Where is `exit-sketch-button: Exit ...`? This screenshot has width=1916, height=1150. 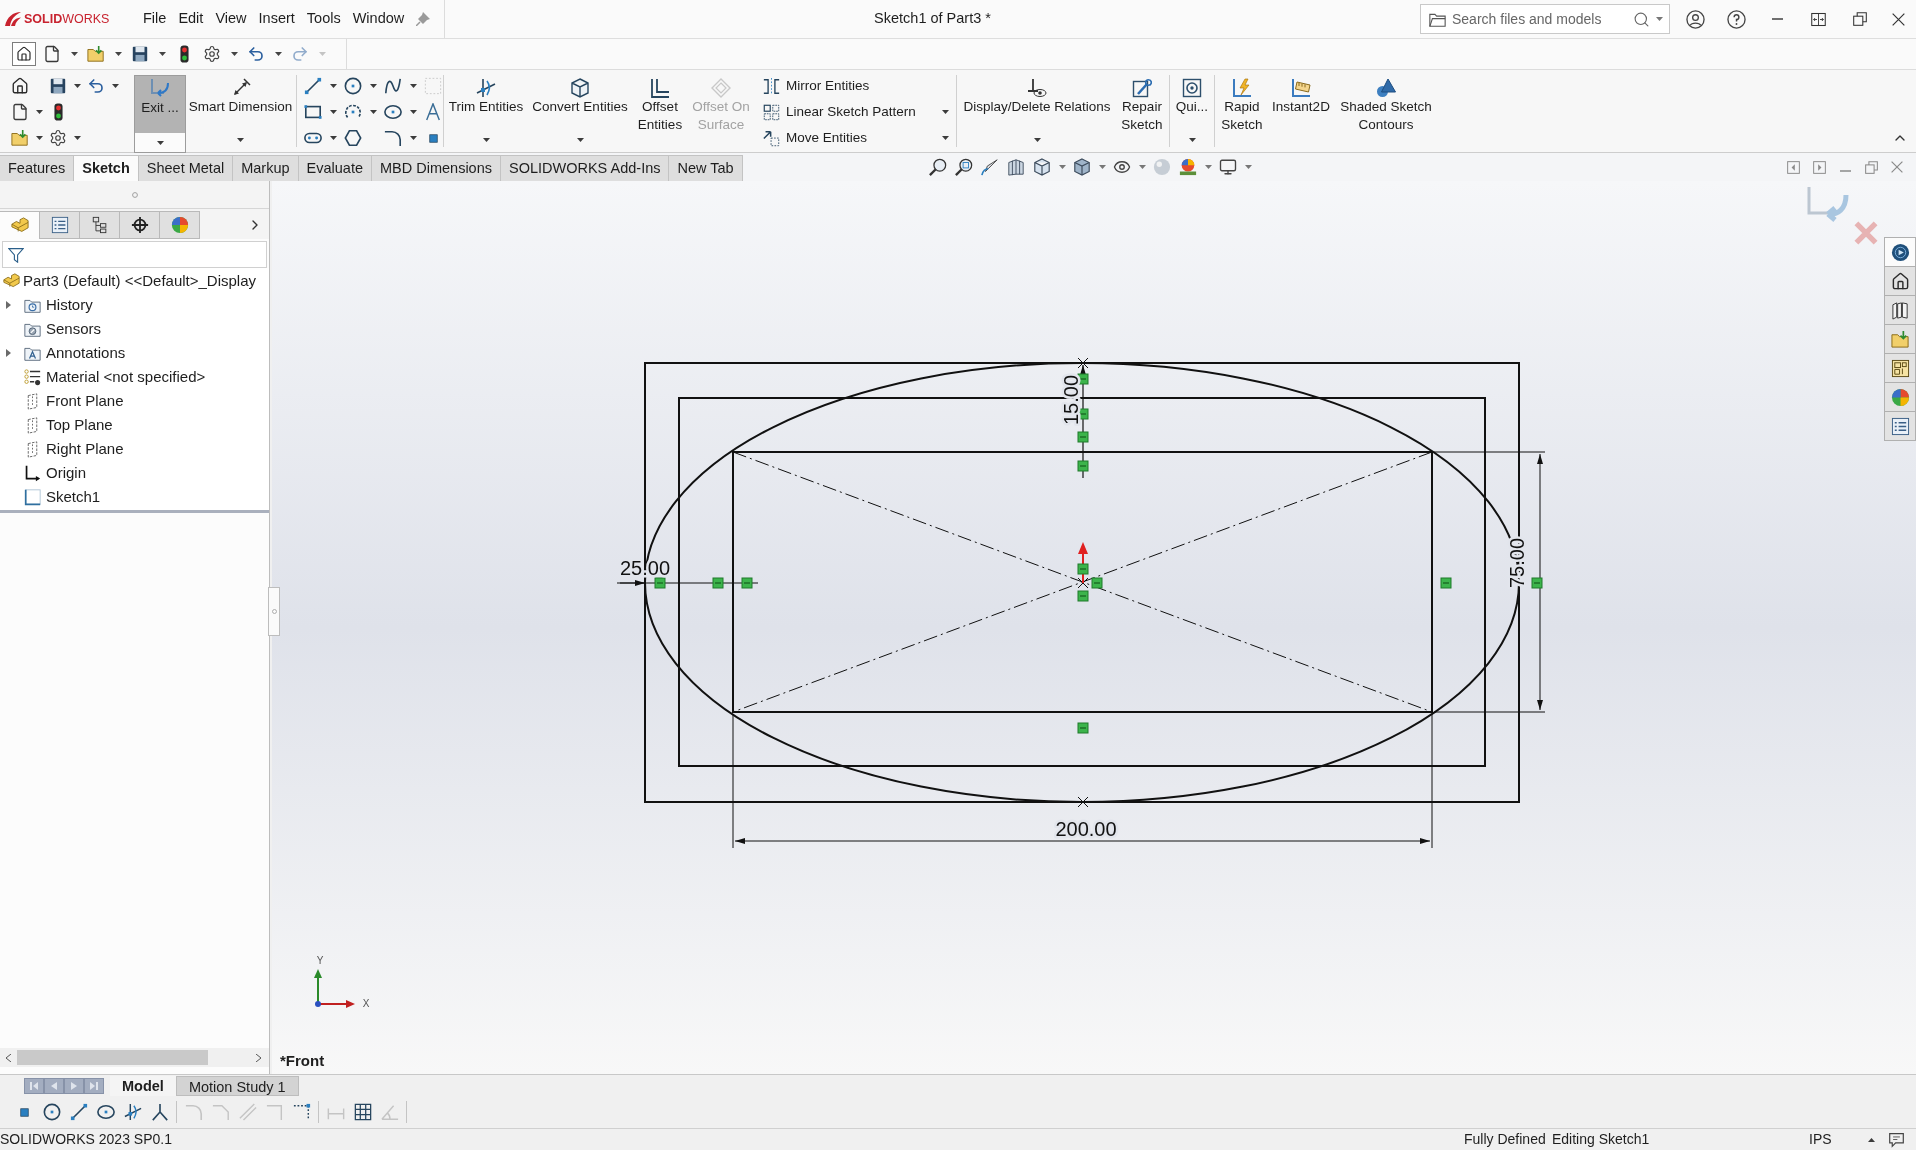
exit-sketch-button: Exit ... is located at coordinates (160, 114).